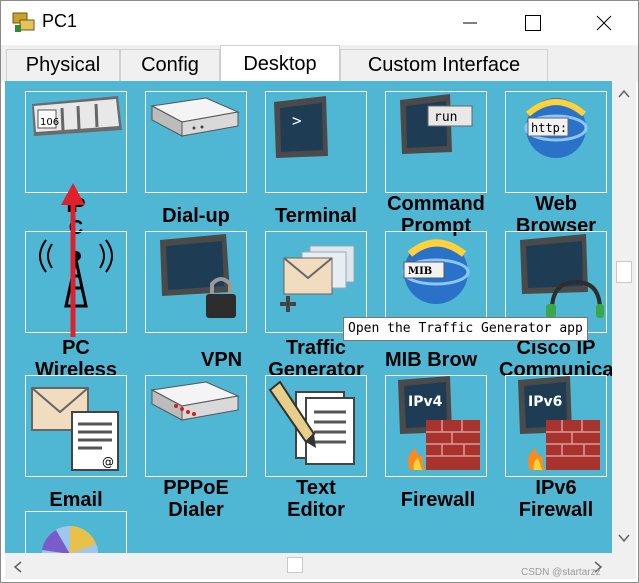 The width and height of the screenshot is (639, 583). Describe the element at coordinates (445, 117) in the screenshot. I see `run-badge: run` at that location.